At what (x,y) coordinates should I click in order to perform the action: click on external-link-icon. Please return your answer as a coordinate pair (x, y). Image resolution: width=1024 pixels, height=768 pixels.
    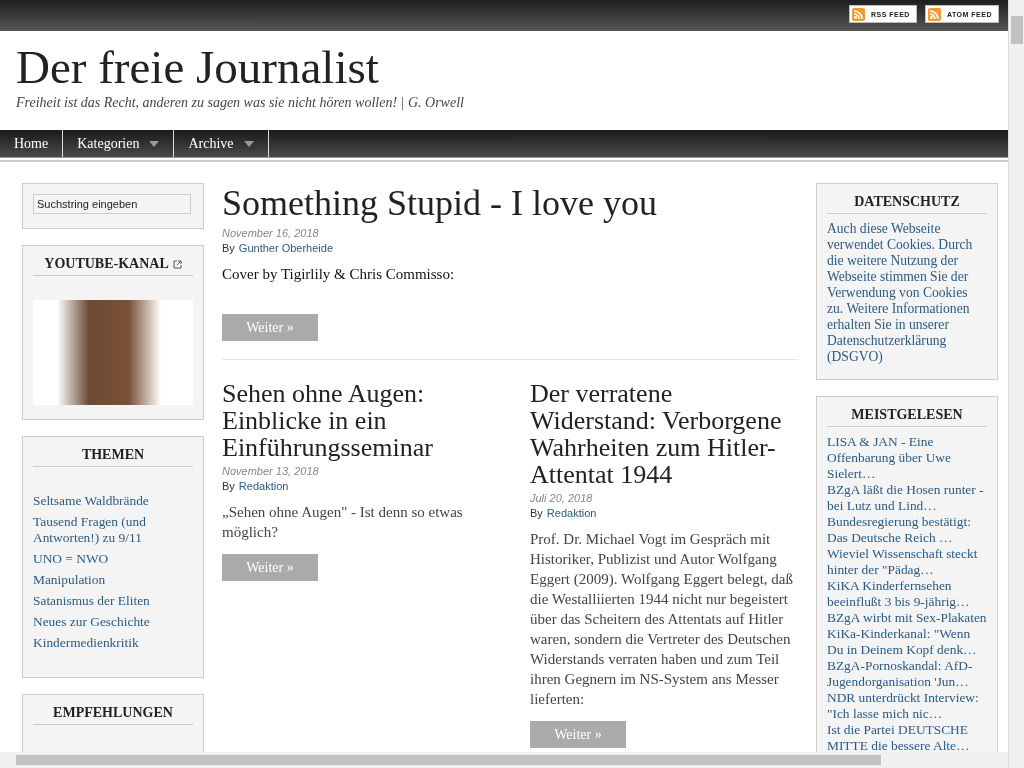
    Looking at the image, I should click on (177, 264).